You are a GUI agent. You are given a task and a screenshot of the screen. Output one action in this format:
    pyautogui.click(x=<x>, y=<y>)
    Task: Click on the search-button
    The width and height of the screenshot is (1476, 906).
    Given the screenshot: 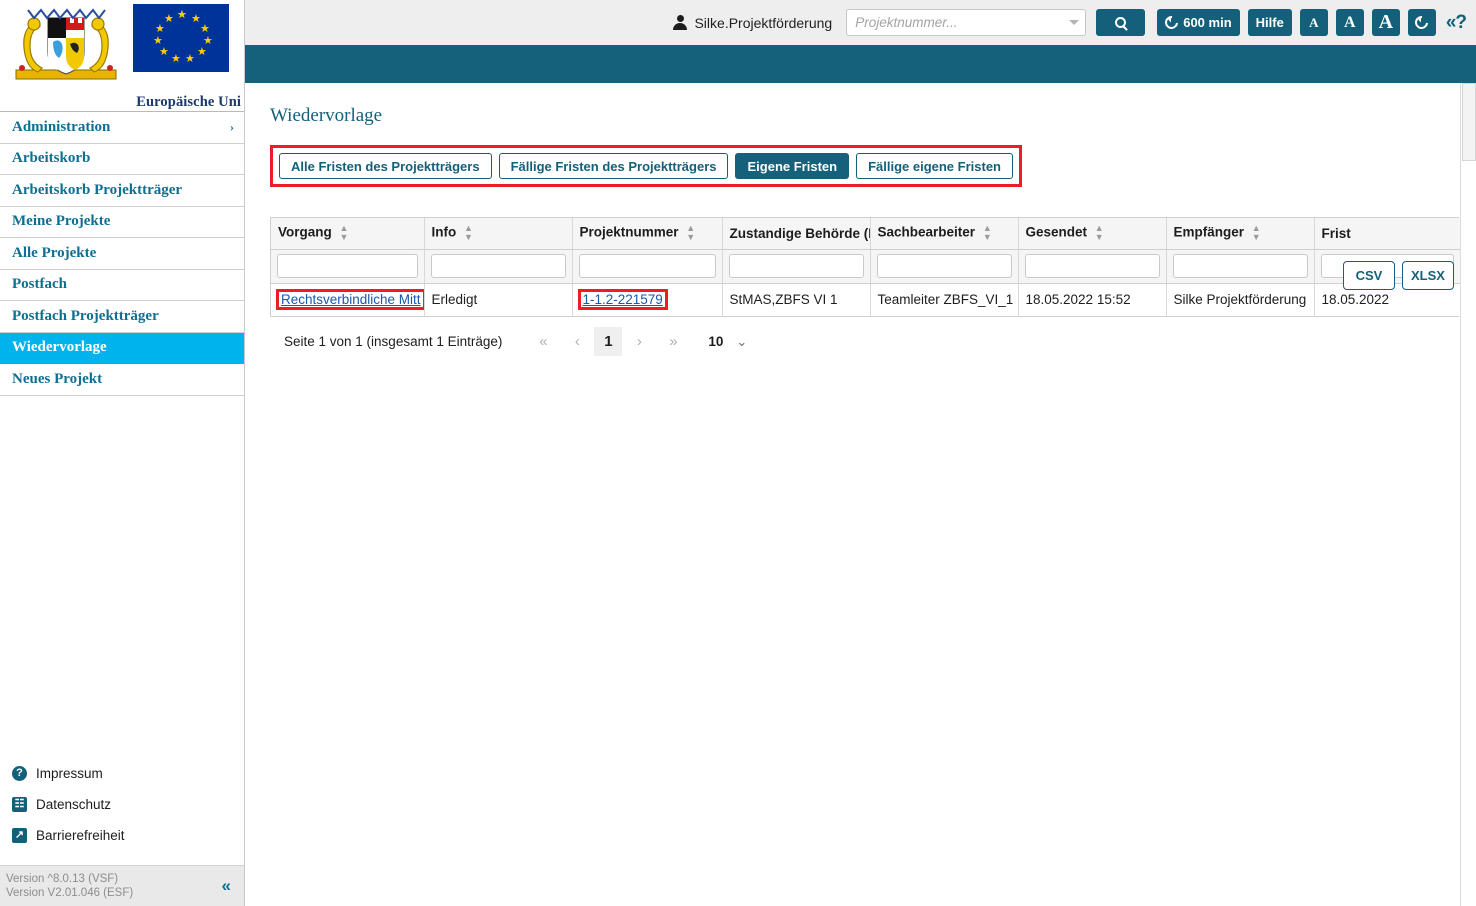 What is the action you would take?
    pyautogui.click(x=1121, y=22)
    